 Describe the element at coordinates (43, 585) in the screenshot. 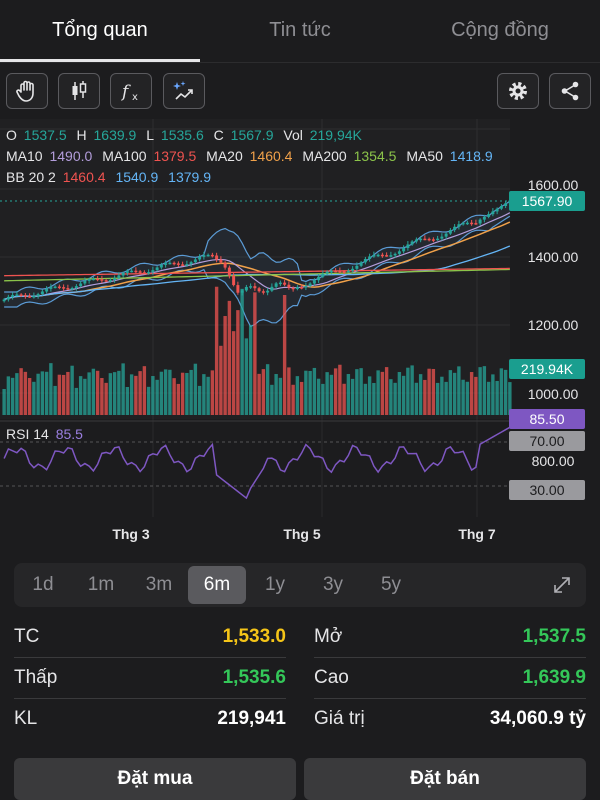

I see `period-1d: 1d` at that location.